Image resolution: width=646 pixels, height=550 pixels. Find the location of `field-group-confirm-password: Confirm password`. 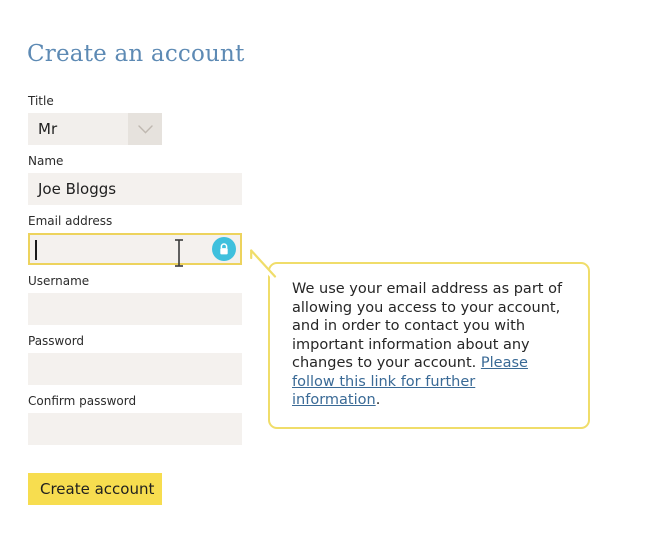

field-group-confirm-password: Confirm password is located at coordinates (135, 419).